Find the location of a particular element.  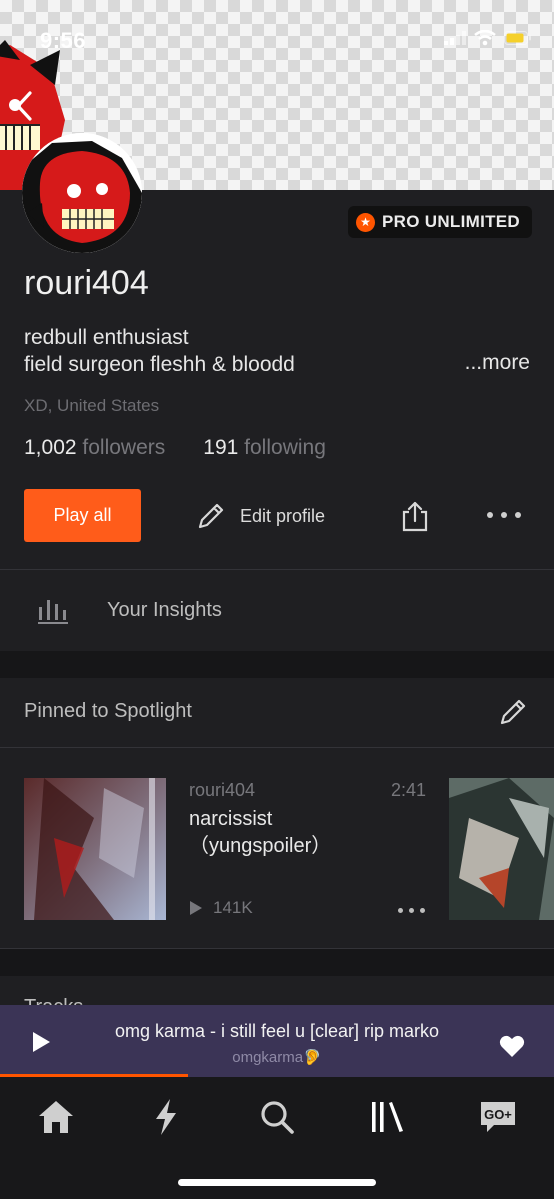

bar-chart-icon is located at coordinates (53, 612).